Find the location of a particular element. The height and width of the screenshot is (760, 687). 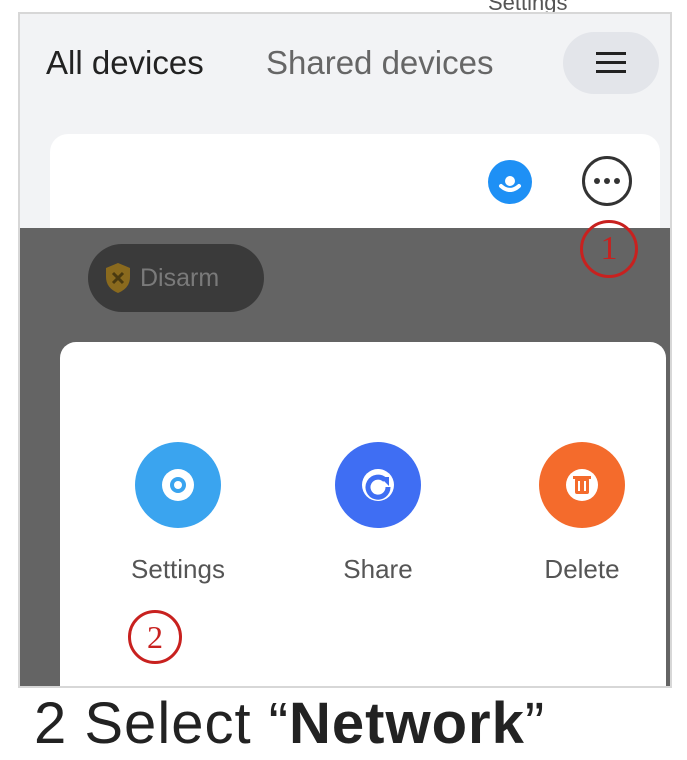

tab-bar: All devices Shared devices is located at coordinates (345, 64).